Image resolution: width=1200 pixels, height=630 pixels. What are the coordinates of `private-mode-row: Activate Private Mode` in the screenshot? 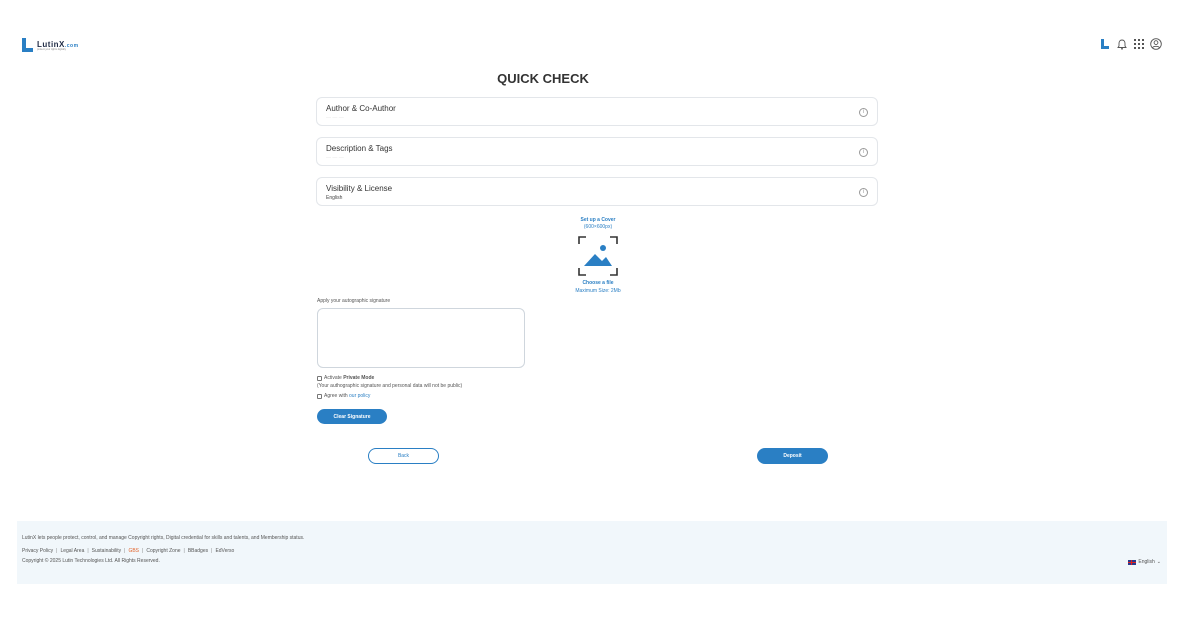 It's located at (345, 378).